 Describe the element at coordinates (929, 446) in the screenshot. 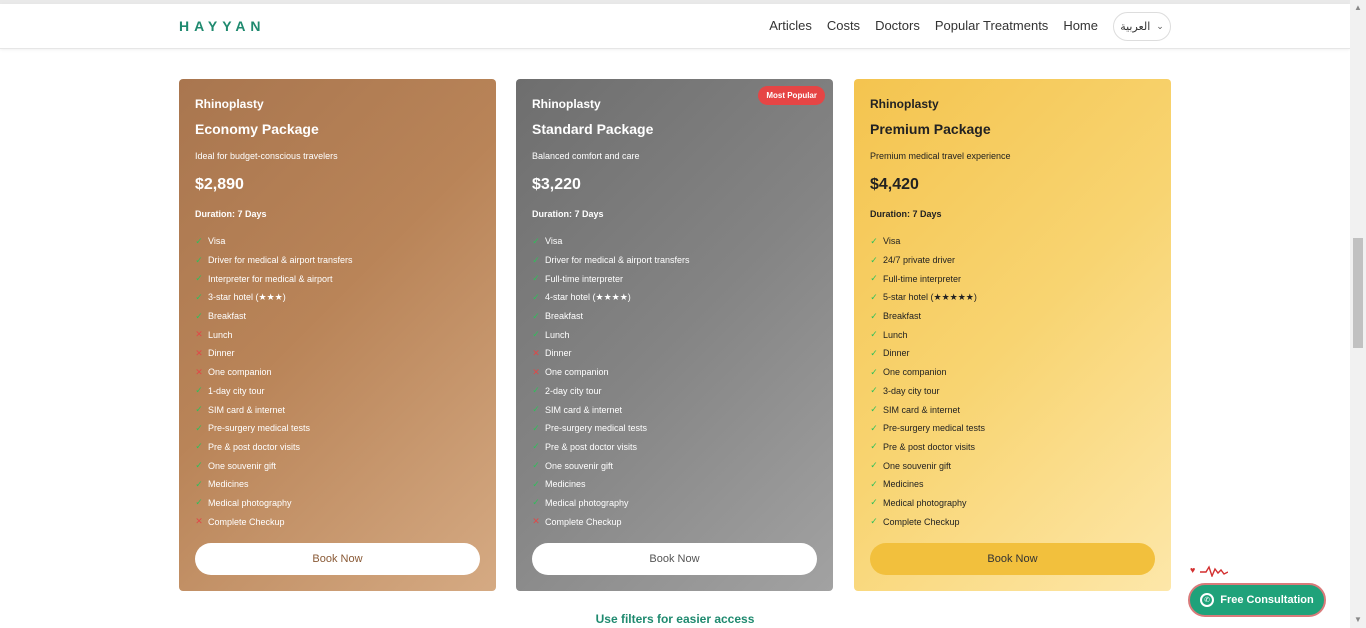

I see `feature-label: Pre & post doctor visits` at that location.